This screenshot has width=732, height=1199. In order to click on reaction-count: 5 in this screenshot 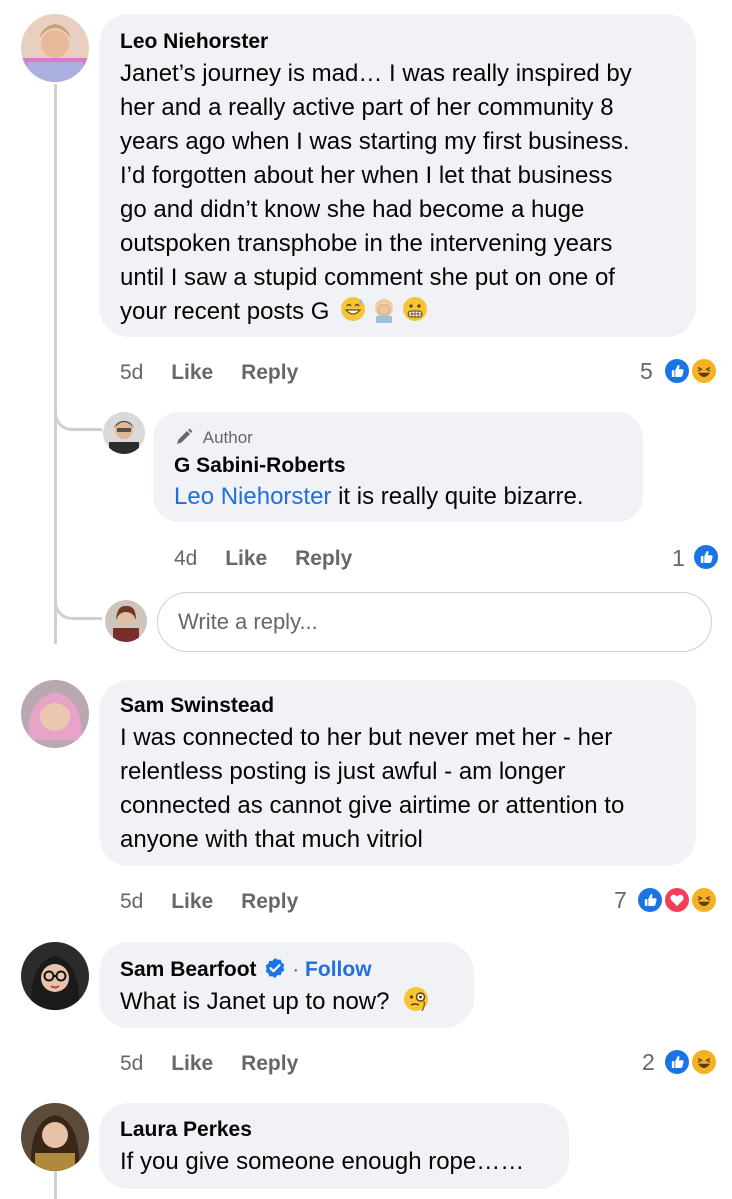, I will do `click(646, 371)`.